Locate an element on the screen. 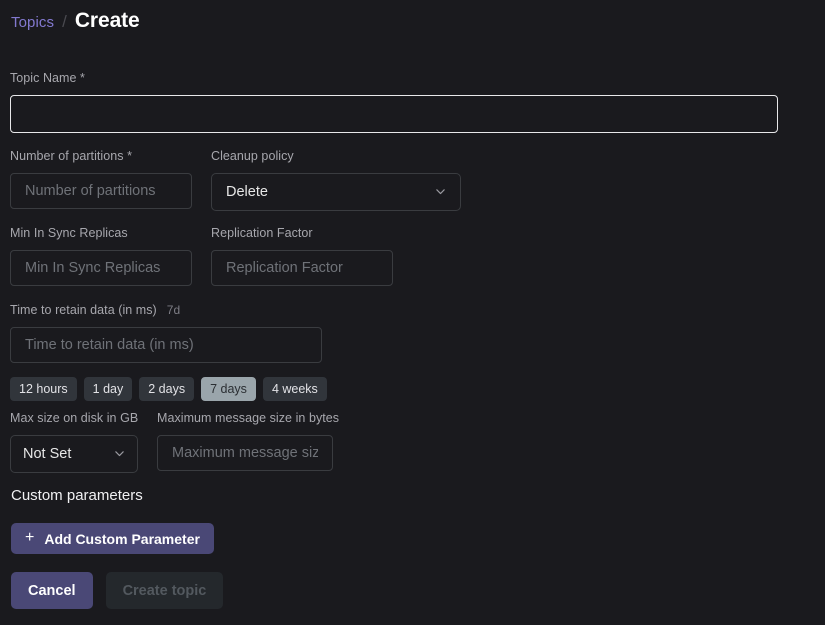 This screenshot has width=825, height=625. time-to-retain-label-row: Time to retain data (in ms) 7d is located at coordinates (168, 310).